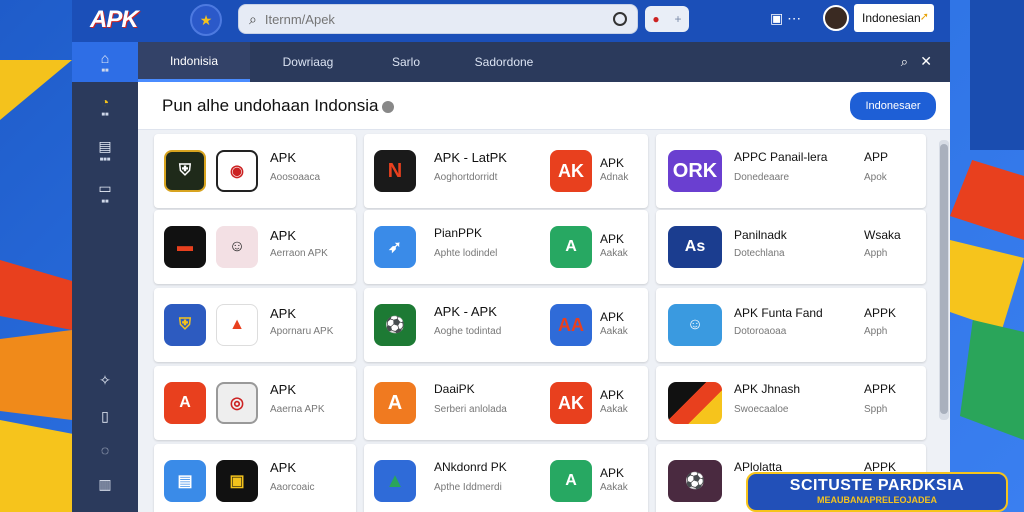 The image size is (1024, 512). What do you see at coordinates (470, 467) in the screenshot?
I see `app-title: ANkdonrd PK` at bounding box center [470, 467].